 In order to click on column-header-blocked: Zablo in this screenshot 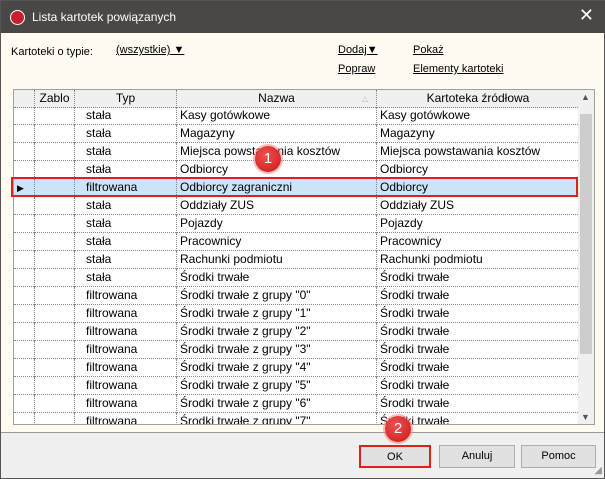, I will do `click(55, 99)`.